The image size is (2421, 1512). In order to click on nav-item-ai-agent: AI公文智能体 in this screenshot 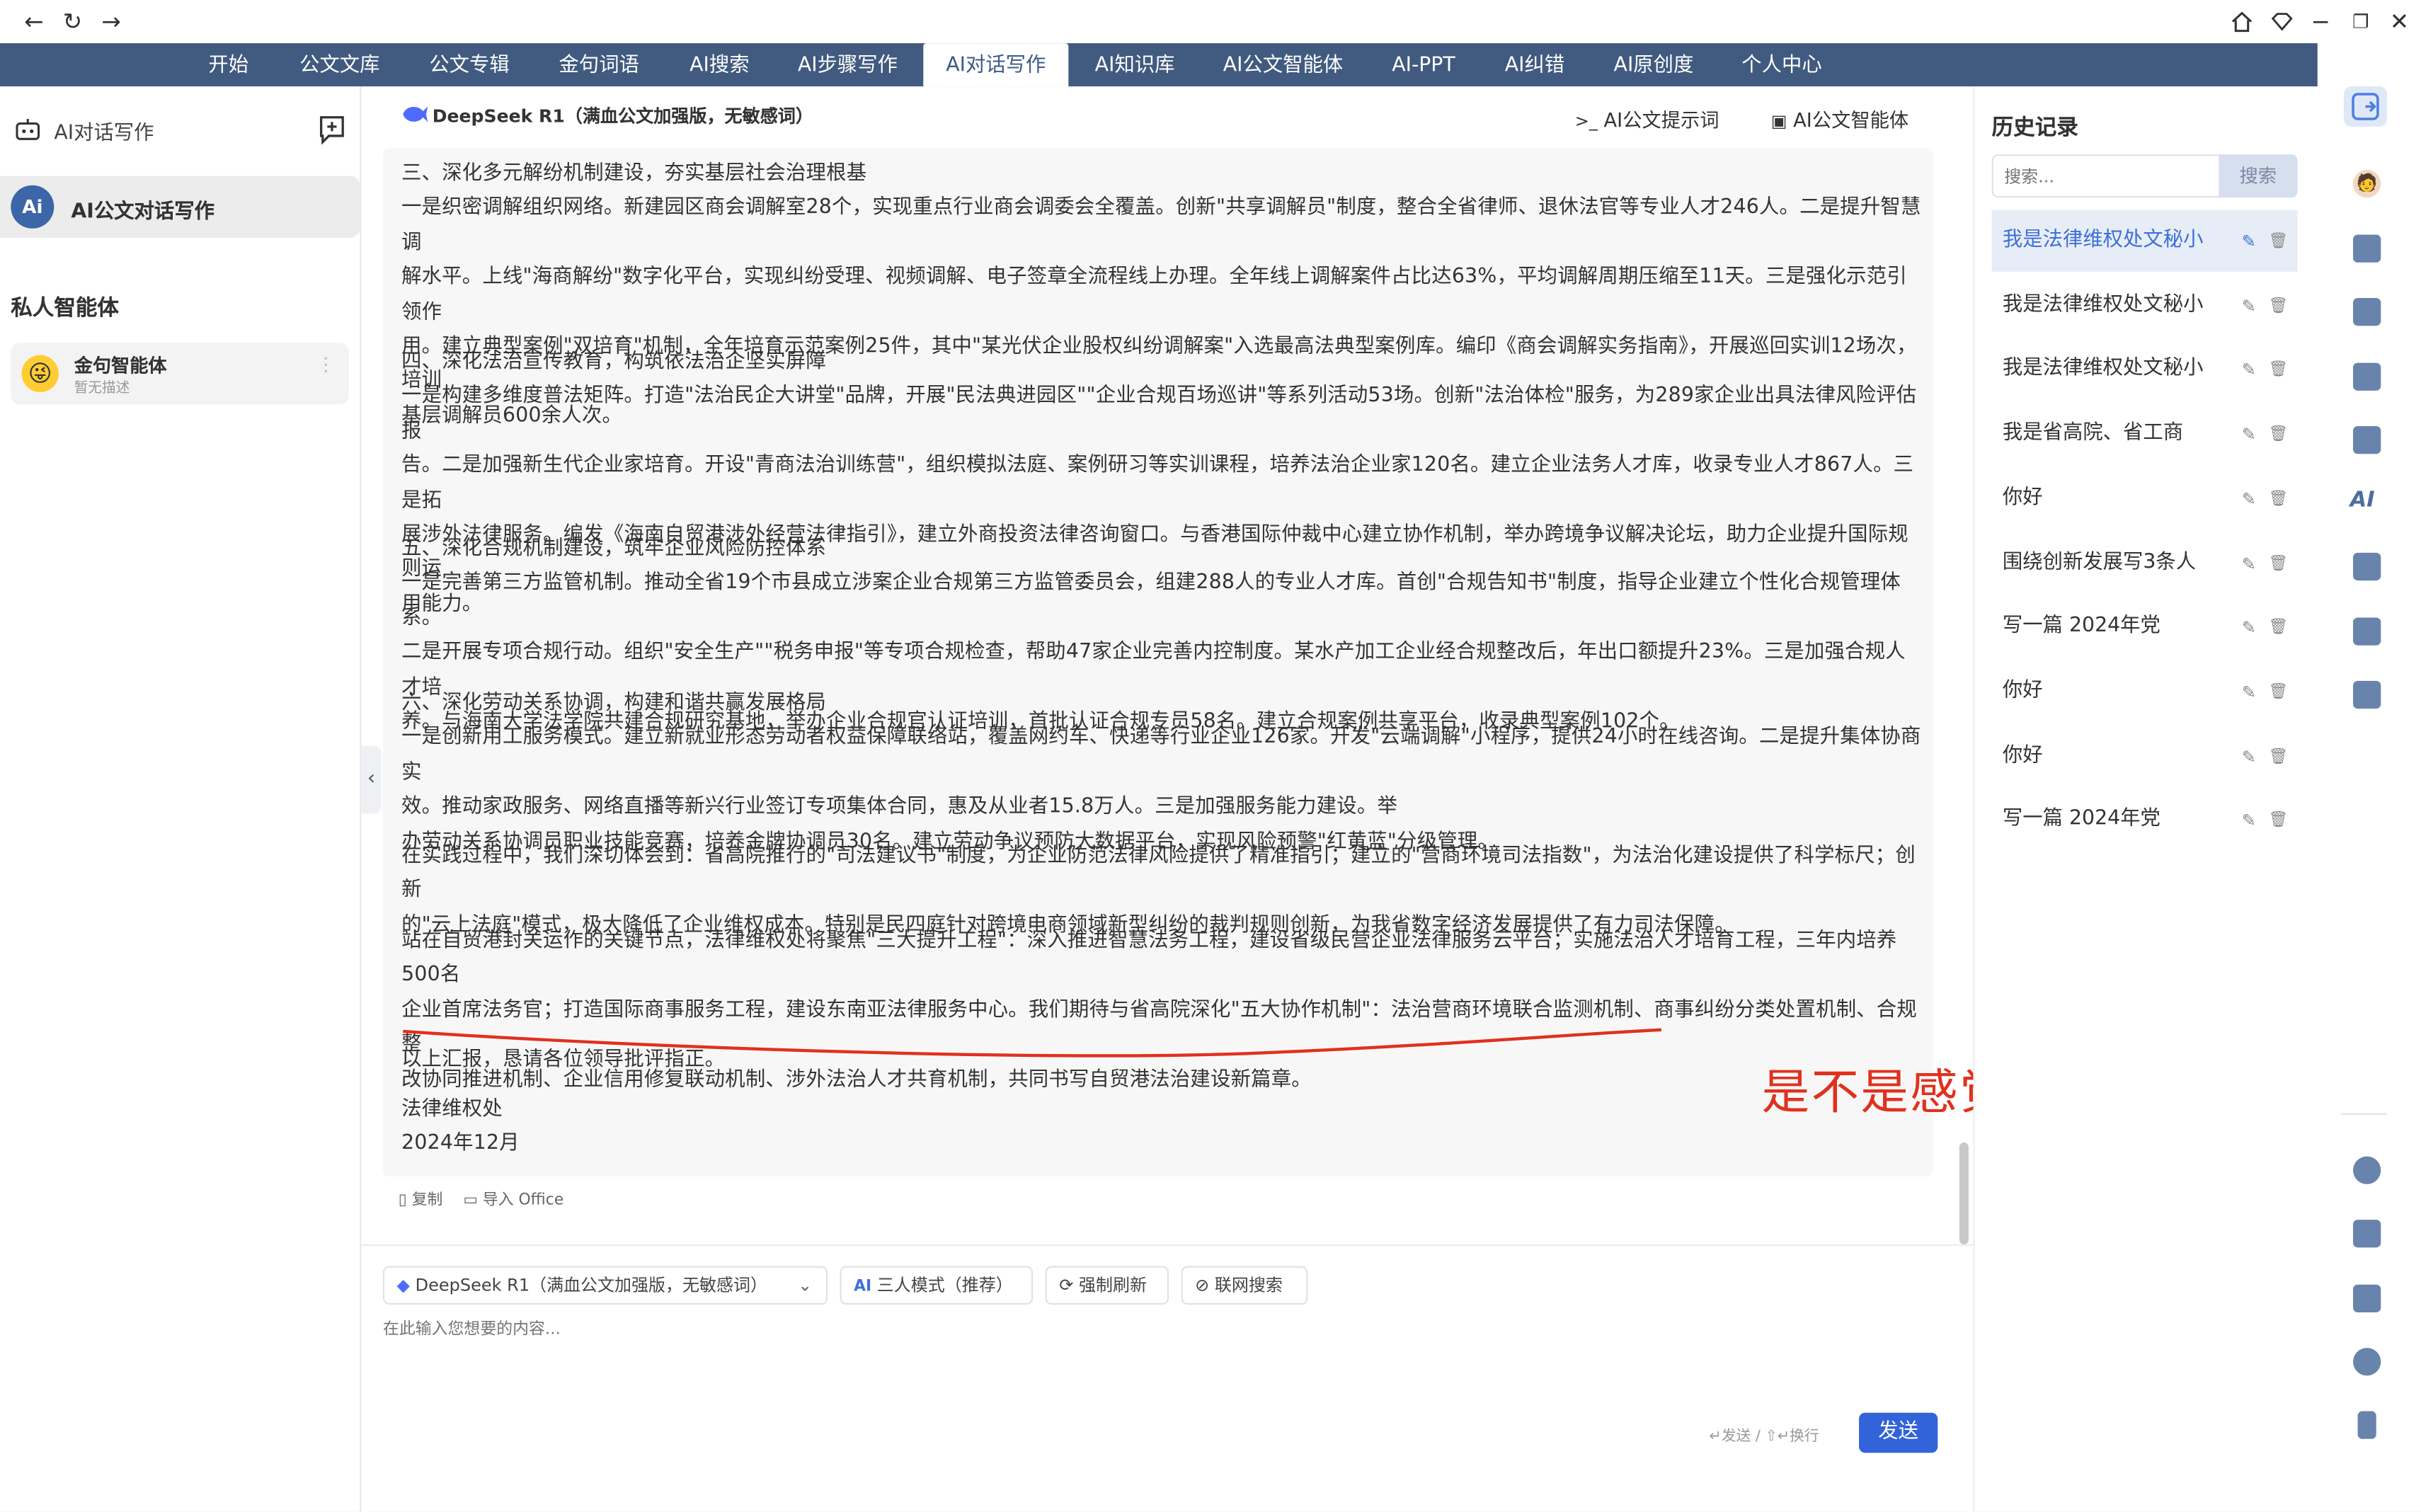, I will do `click(1283, 64)`.